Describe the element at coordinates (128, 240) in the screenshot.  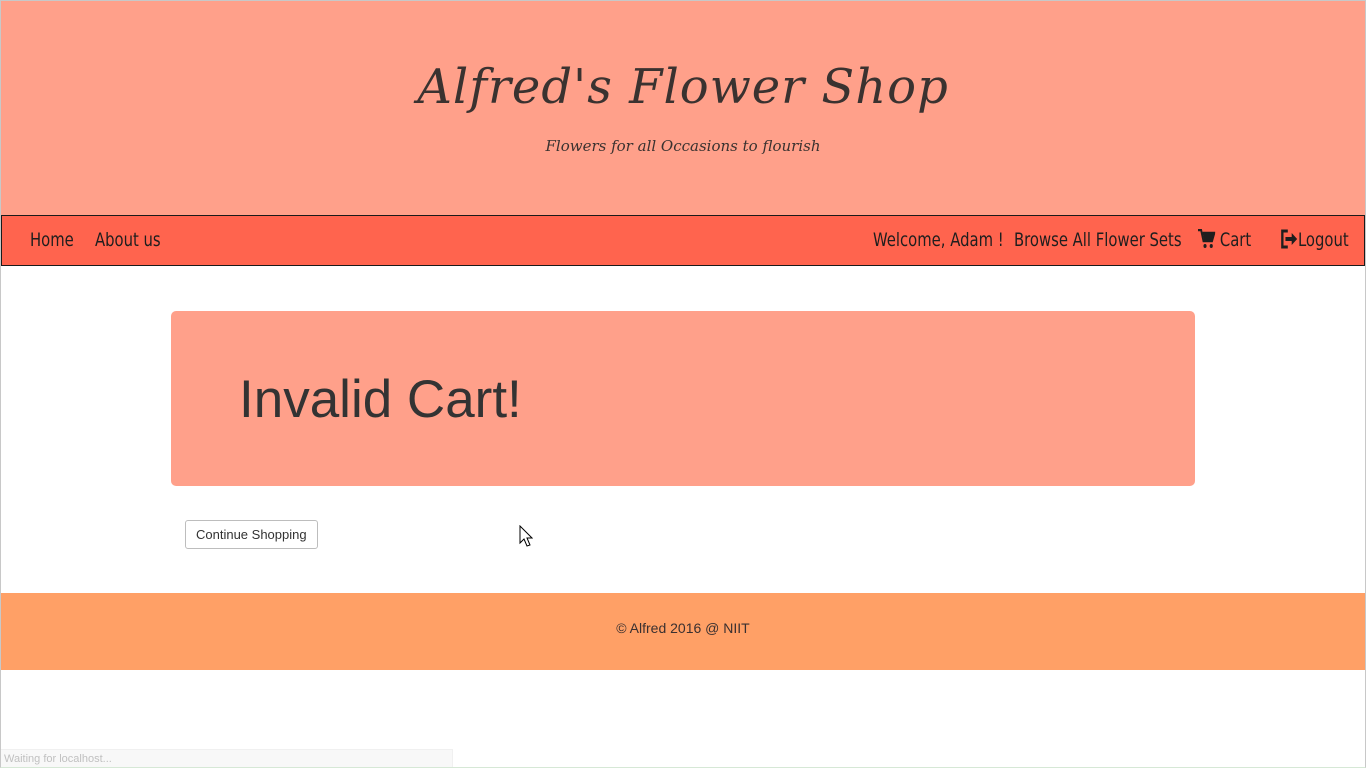
I see `nav-about-link: About us` at that location.